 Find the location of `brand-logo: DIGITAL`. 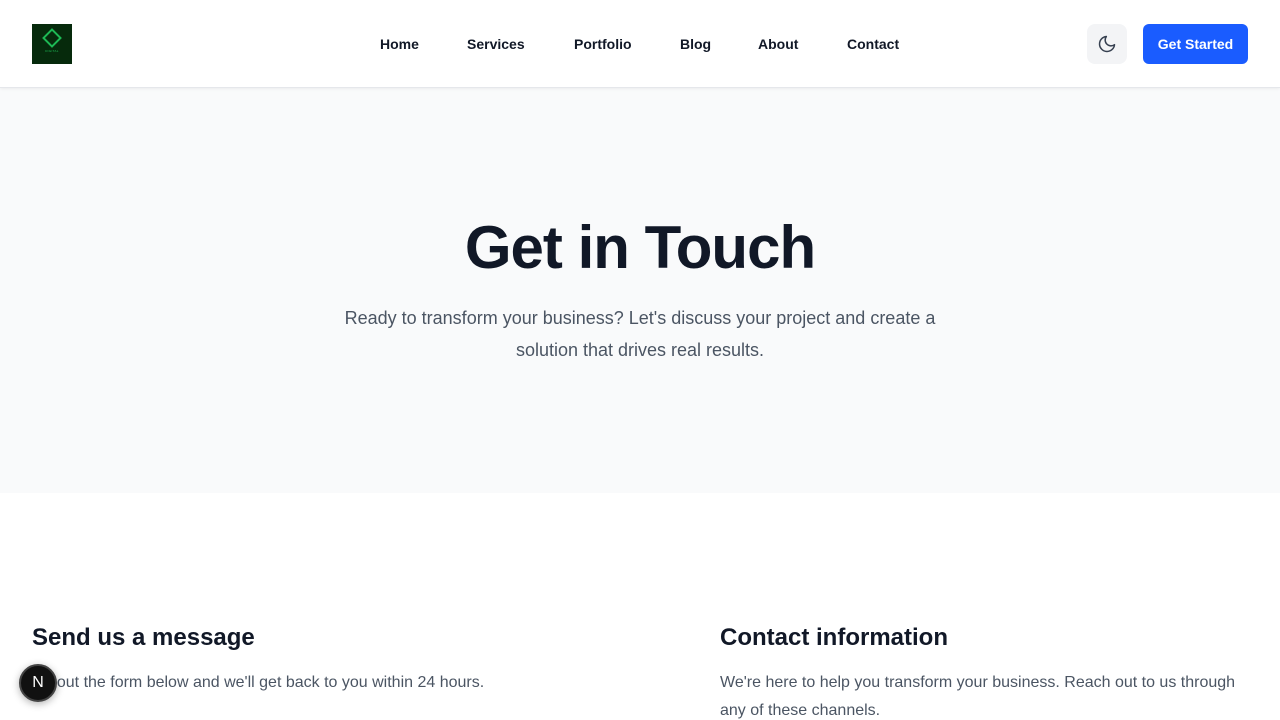

brand-logo: DIGITAL is located at coordinates (52, 44).